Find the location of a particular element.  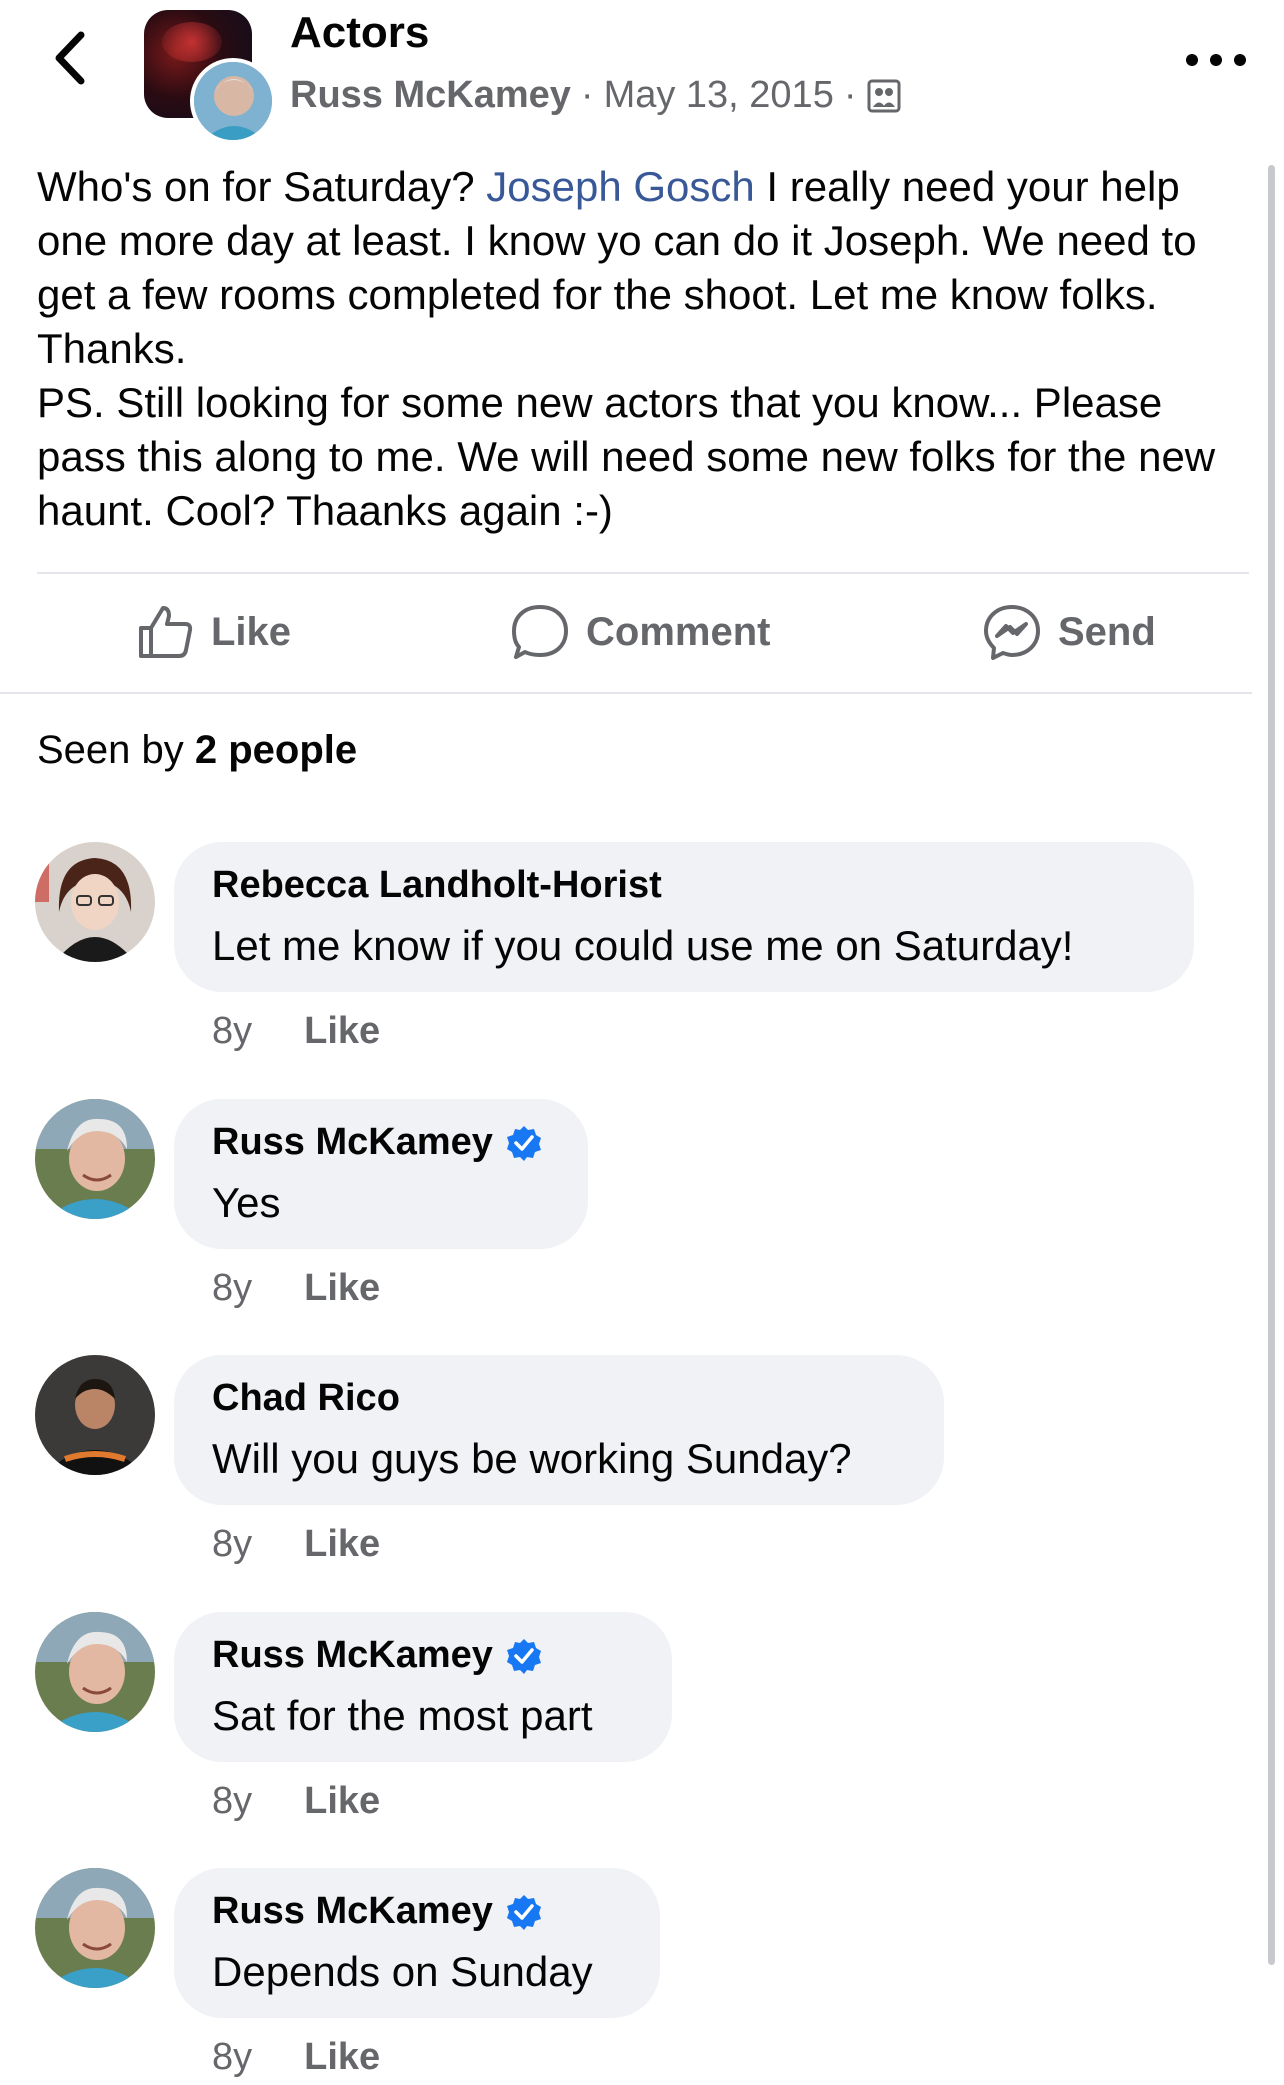

send-label: Send is located at coordinates (1107, 631).